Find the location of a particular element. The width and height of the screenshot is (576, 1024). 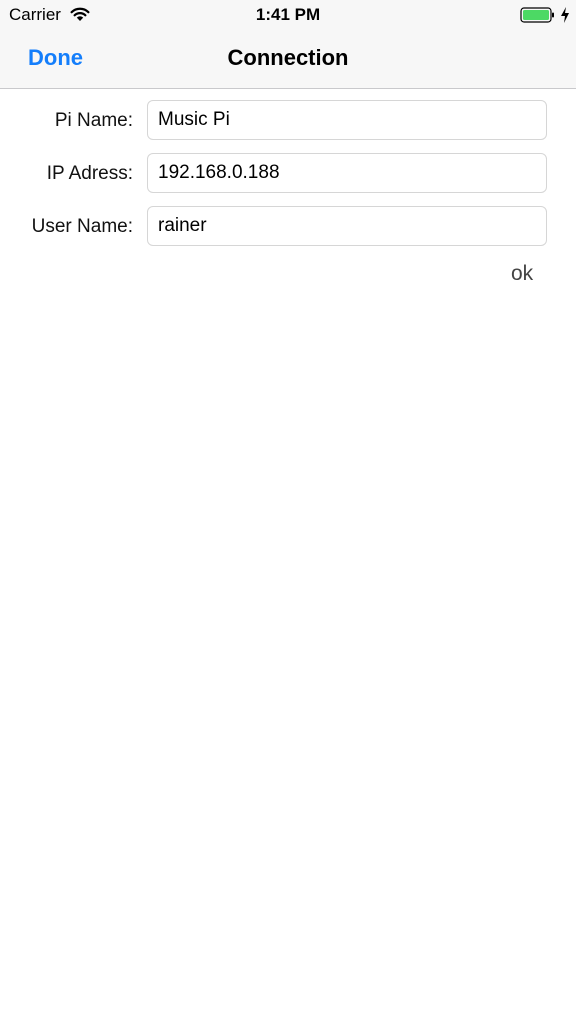

ip-address-label: IP Adress: is located at coordinates (89, 173).